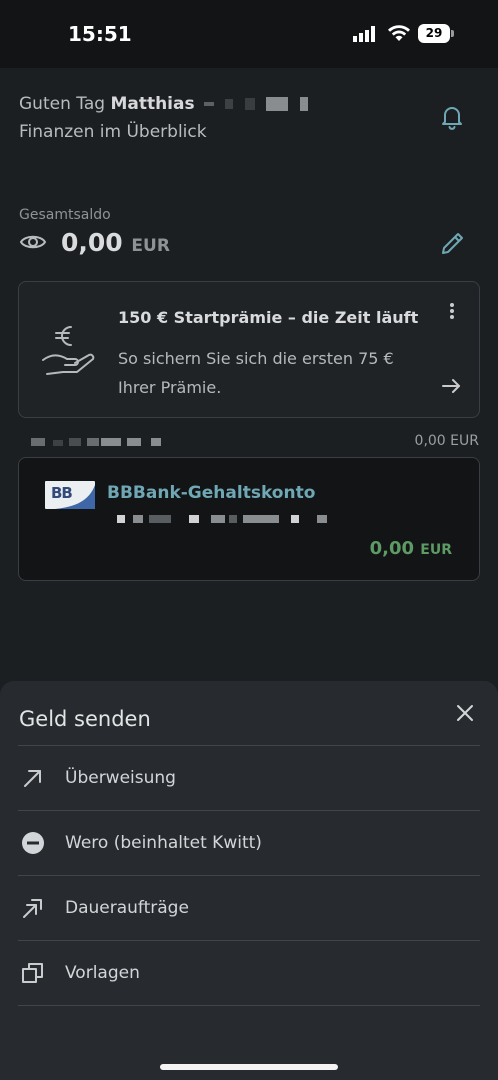  Describe the element at coordinates (163, 843) in the screenshot. I see `menu-item-label: Wero (beinhaltet Kwitt)` at that location.